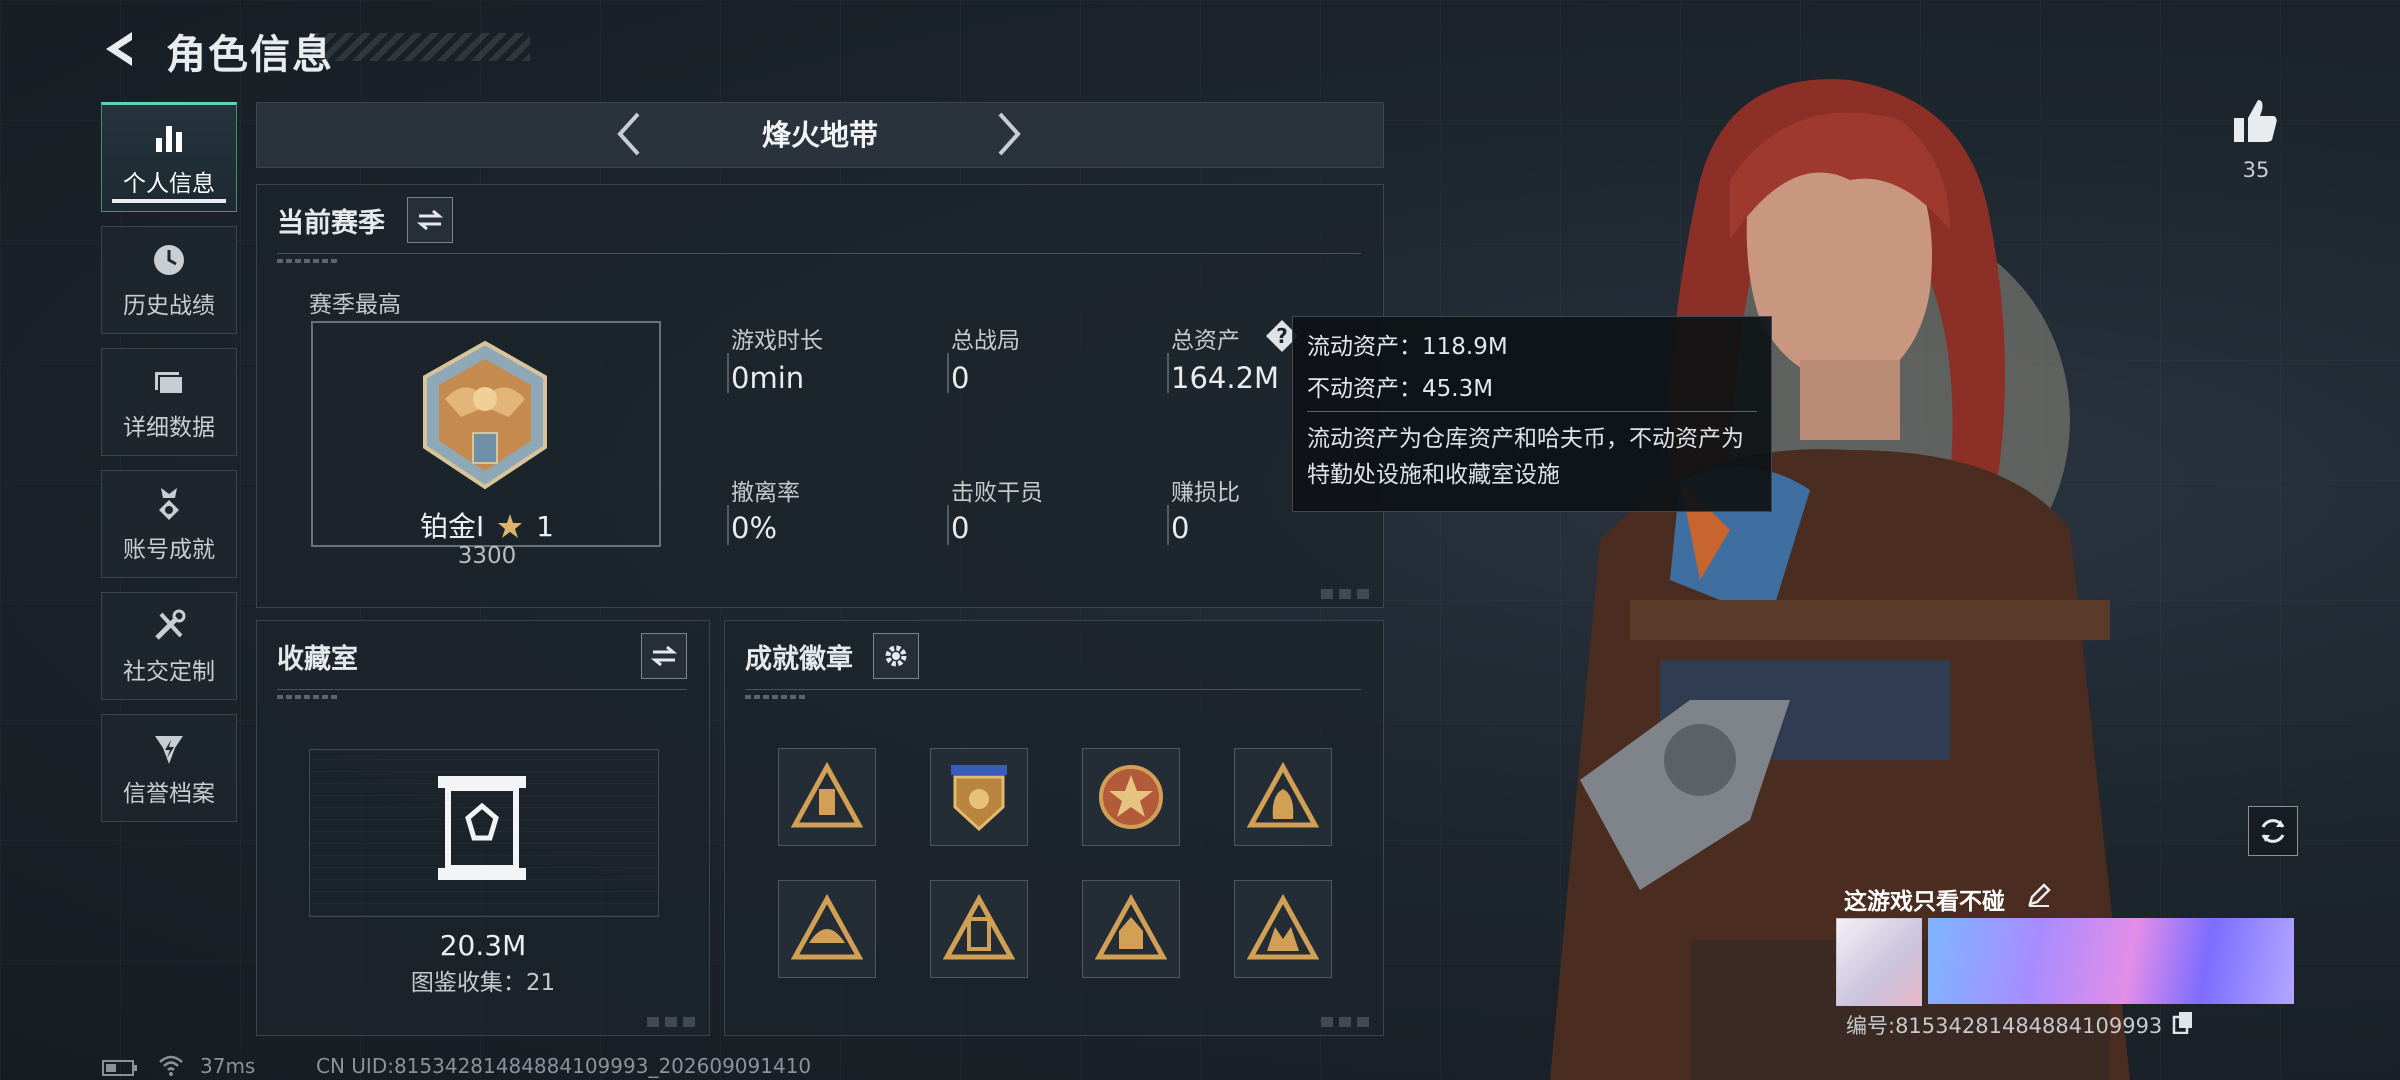  What do you see at coordinates (169, 672) in the screenshot?
I see `sidebar-item-label: 社交定制` at bounding box center [169, 672].